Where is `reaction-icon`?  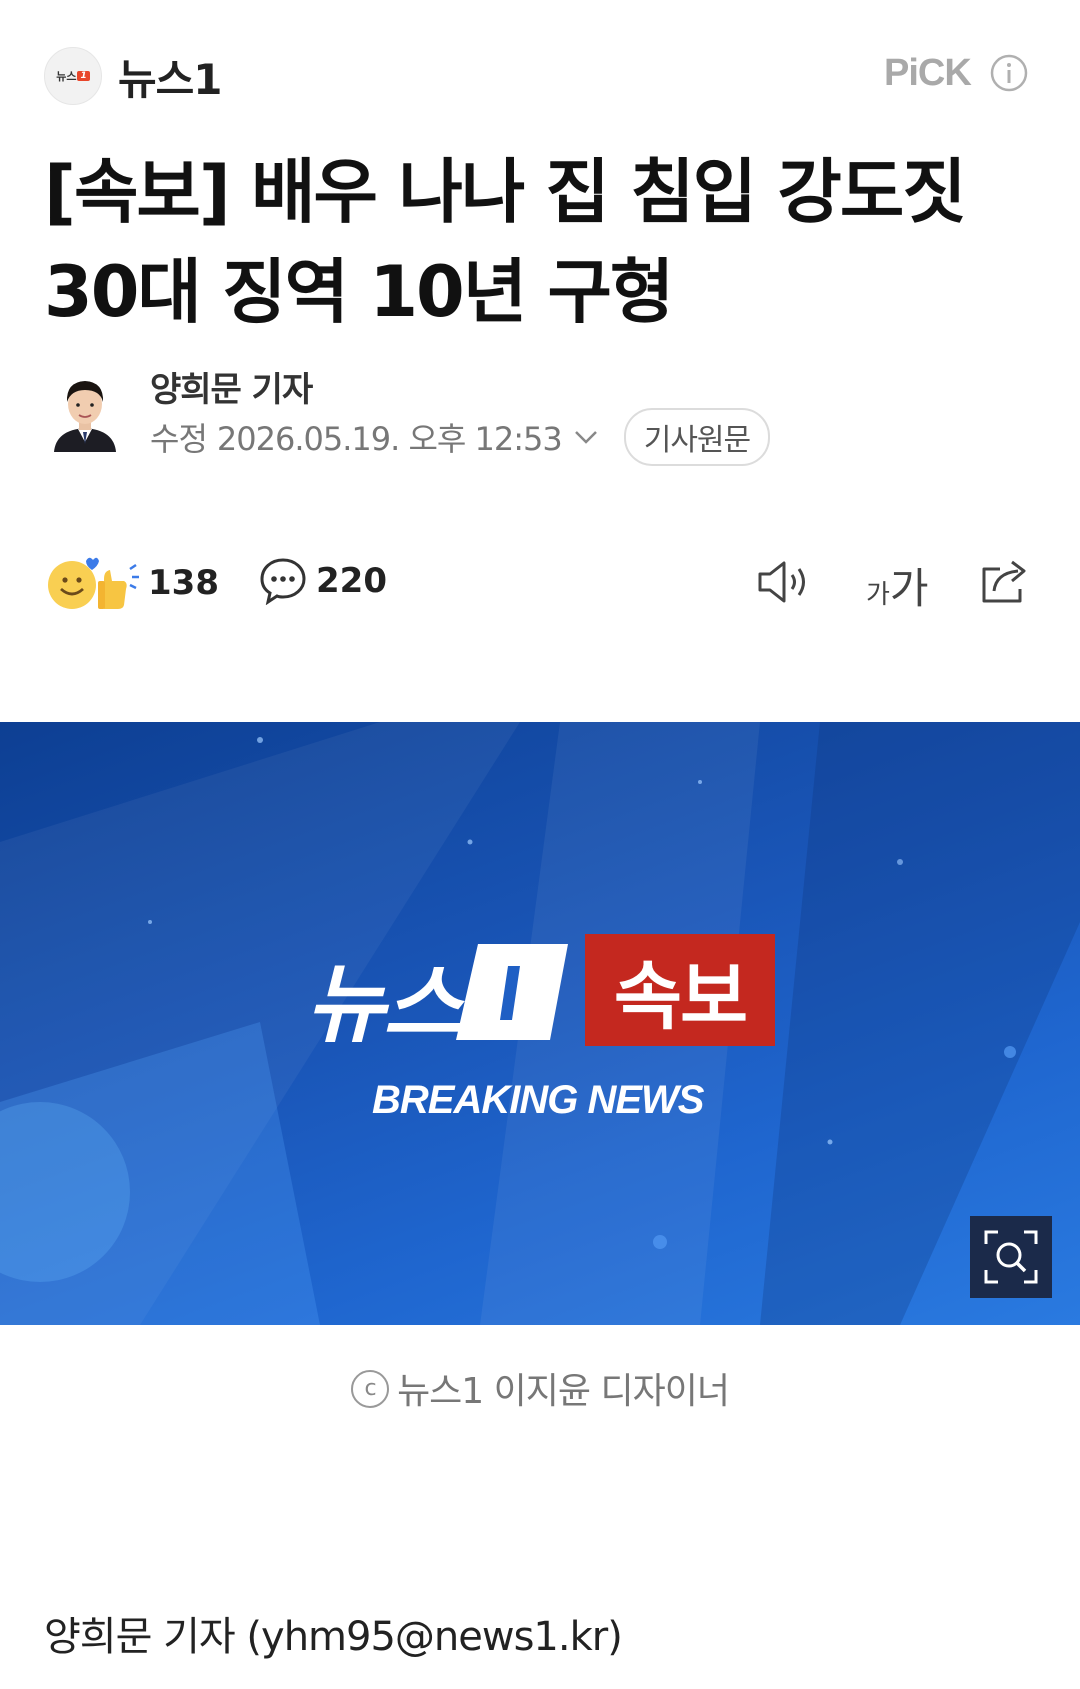
reaction-icon is located at coordinates (94, 582).